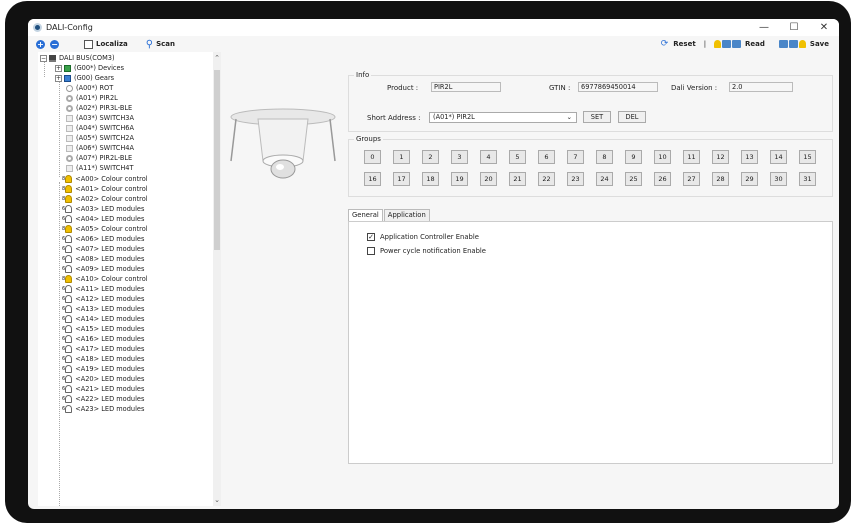 This screenshot has height=525, width=856. Describe the element at coordinates (103, 239) in the screenshot. I see `tree-gear-item: 6 <A06> LED modules` at that location.